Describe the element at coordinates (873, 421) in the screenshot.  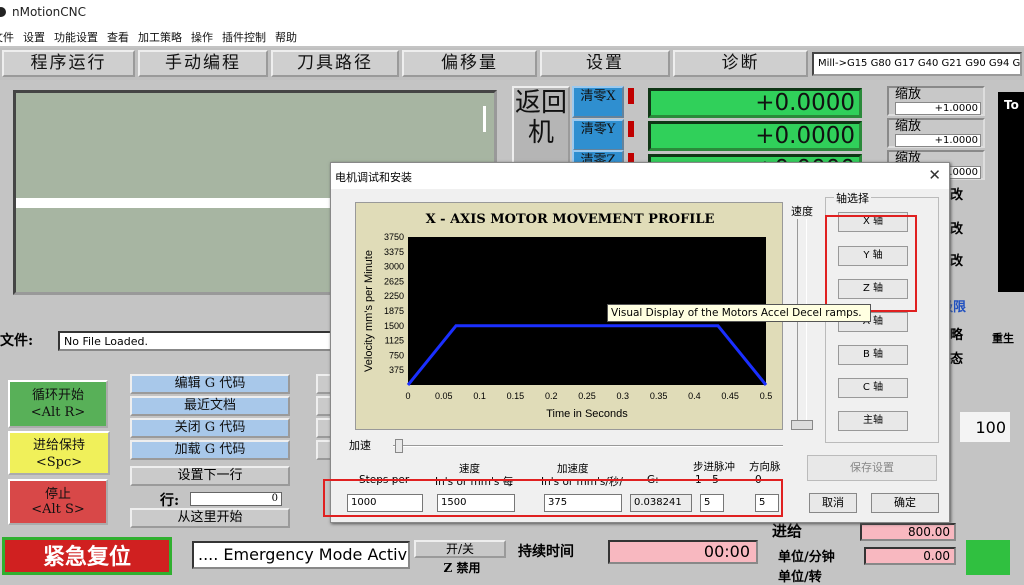
I see `spindle-axis-button: 主轴` at that location.